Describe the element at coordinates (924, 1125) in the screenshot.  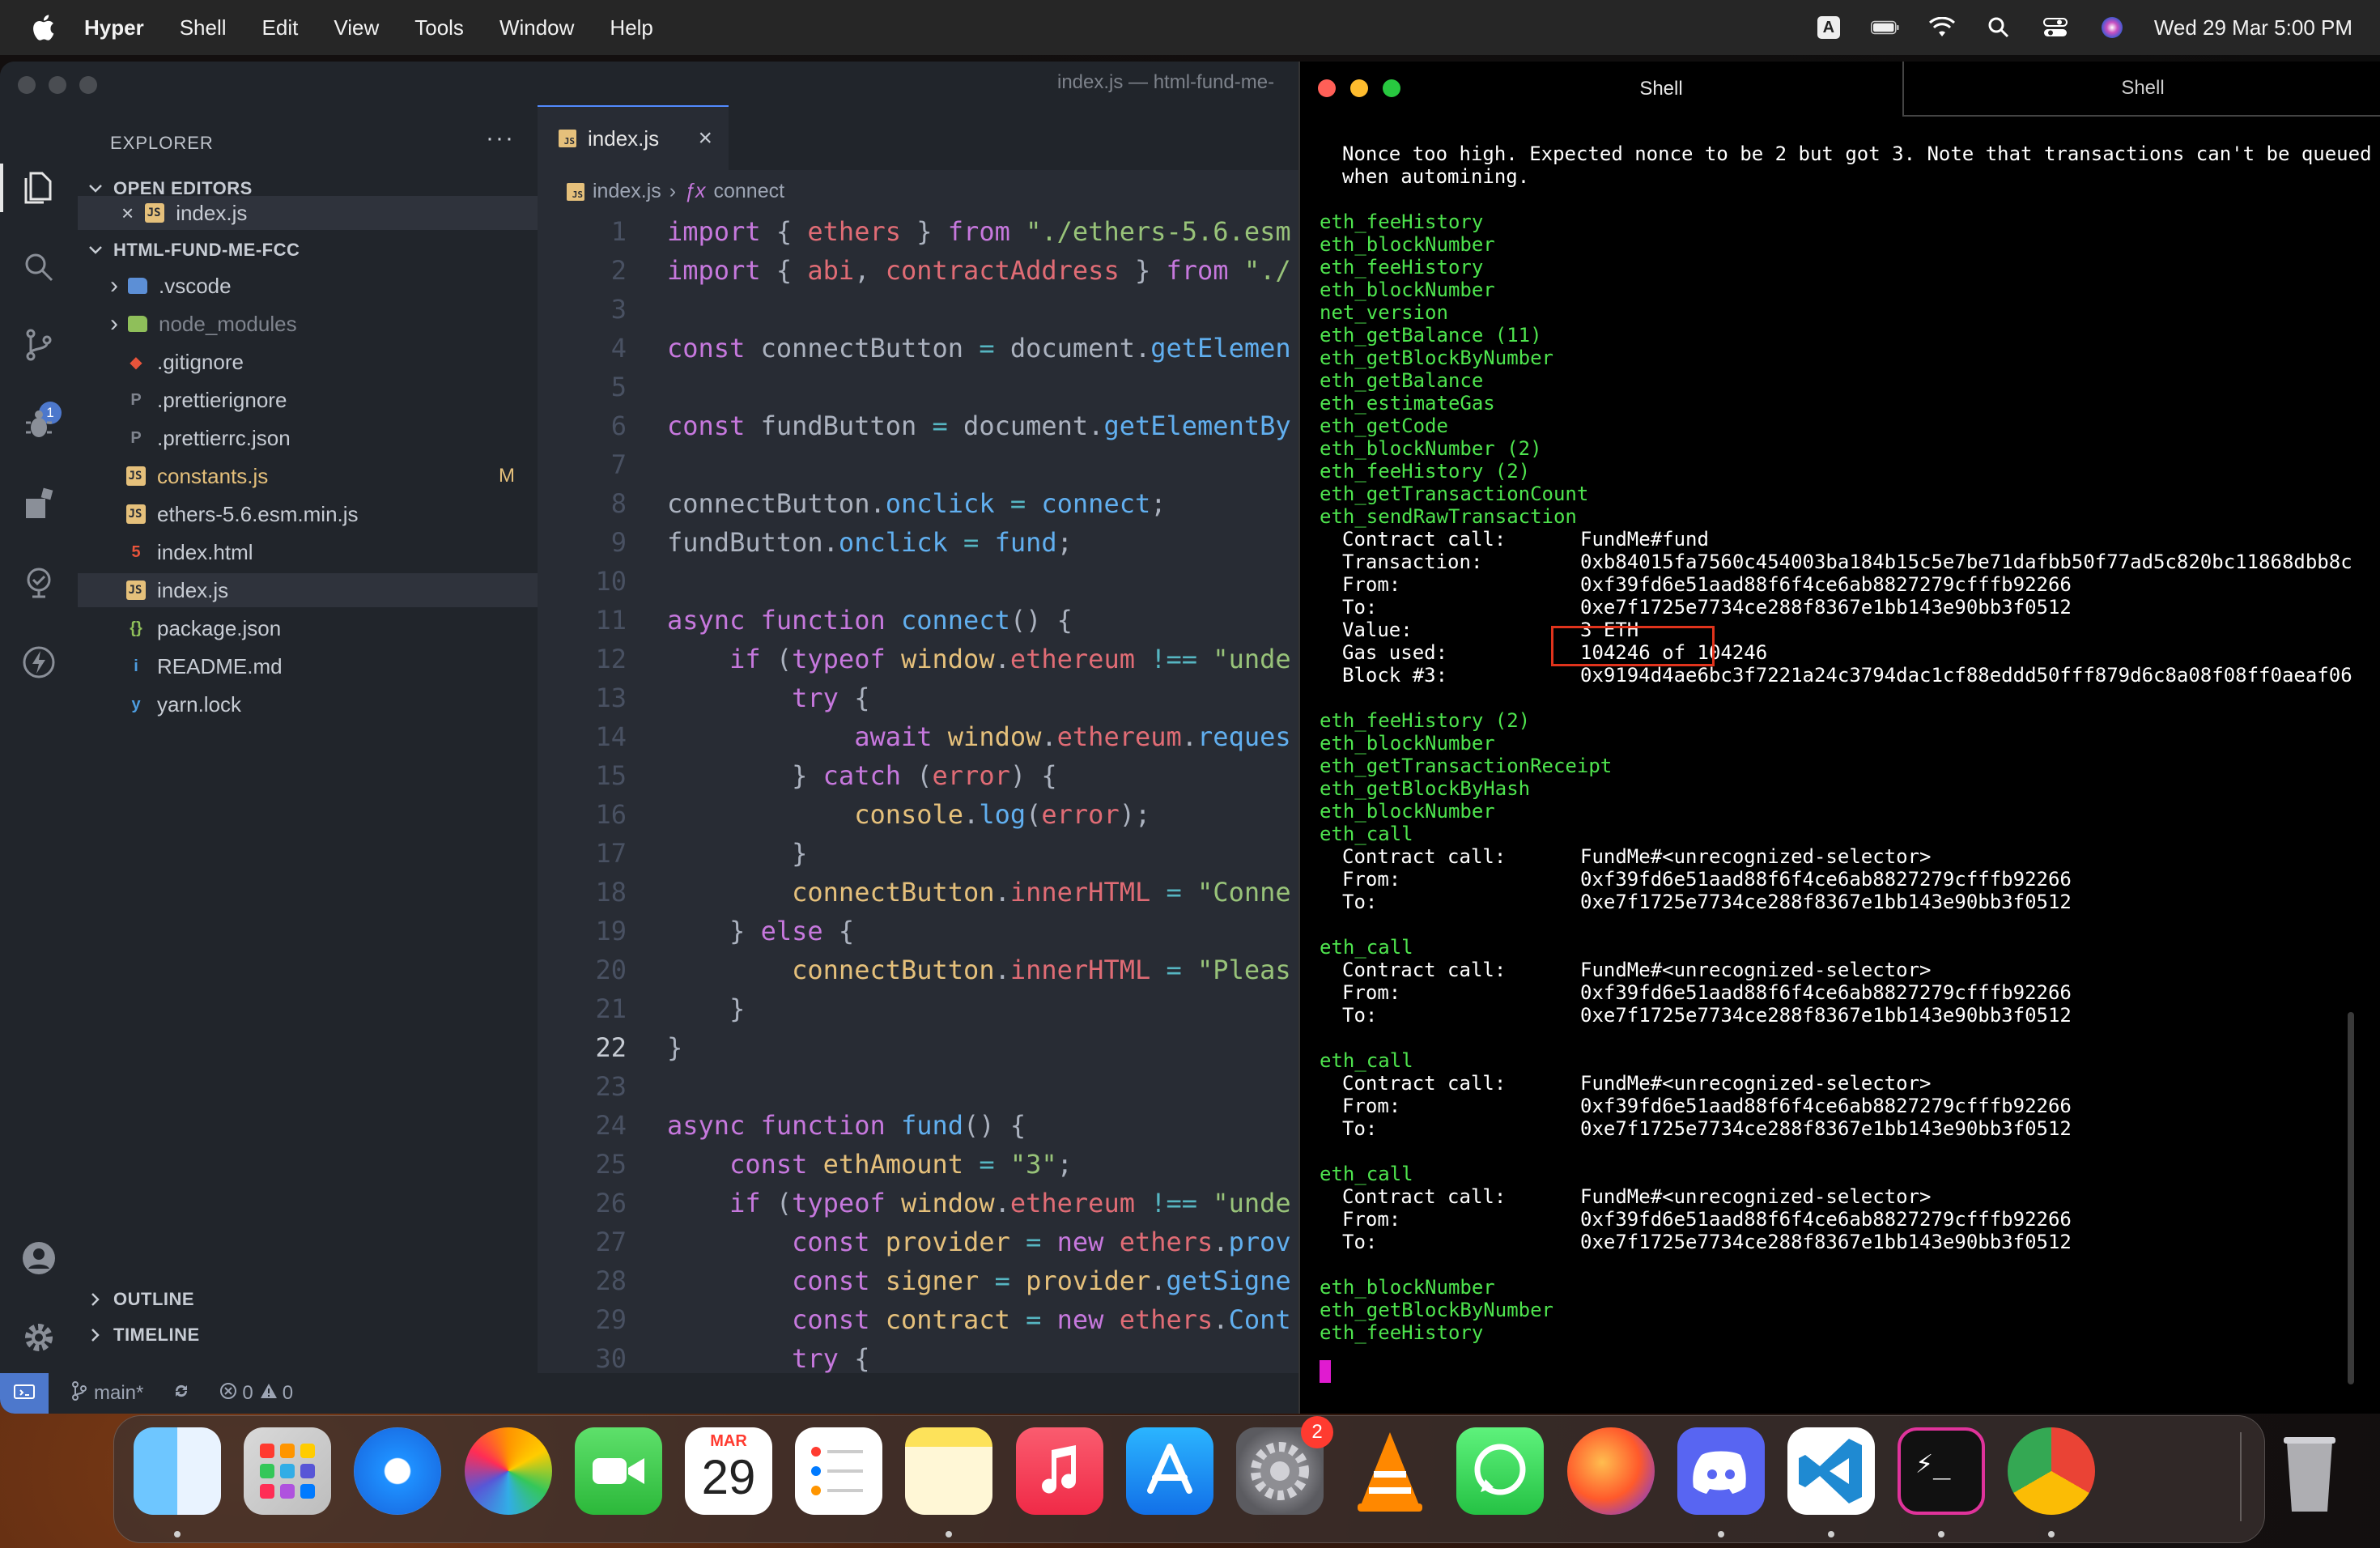
I see `code-line: 24 async function fund() {` at that location.